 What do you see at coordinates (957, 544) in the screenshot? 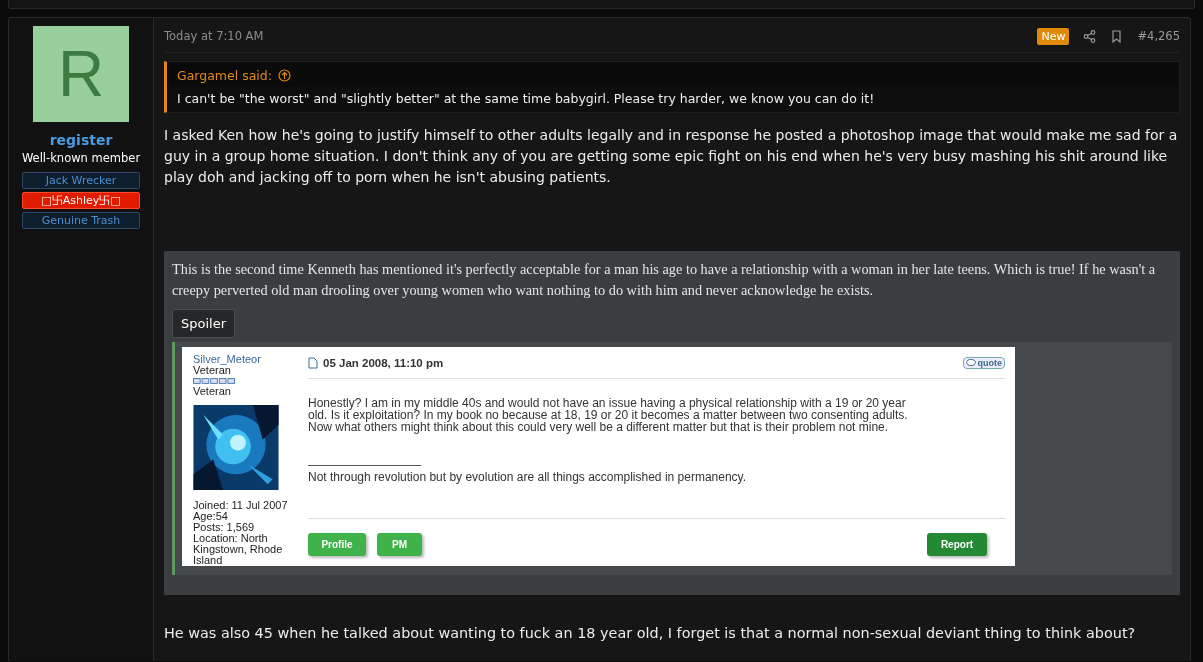
I see `report-button: Report` at bounding box center [957, 544].